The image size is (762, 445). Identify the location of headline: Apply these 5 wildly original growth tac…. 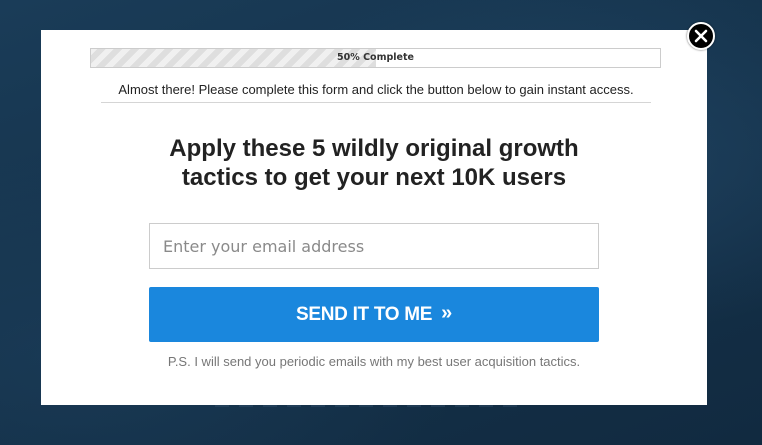
(374, 163).